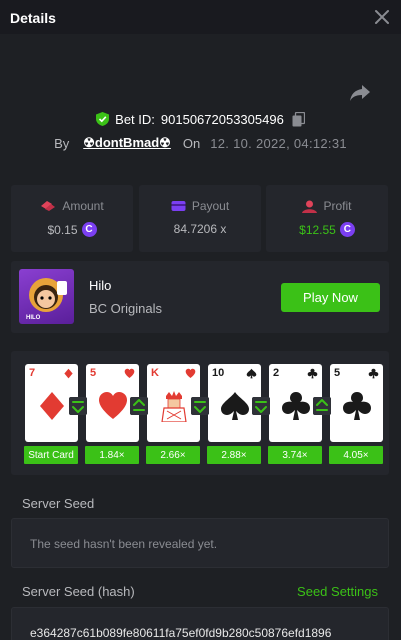  What do you see at coordinates (62, 143) in the screenshot?
I see `by-label: By` at bounding box center [62, 143].